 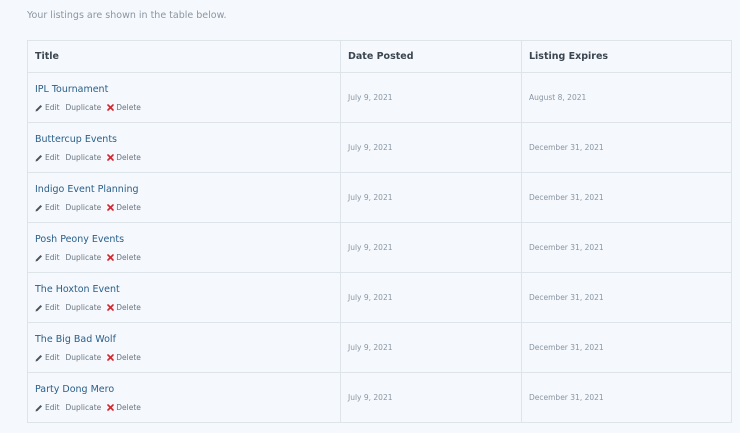 What do you see at coordinates (184, 247) in the screenshot?
I see `title-cell: Posh Peony Events Edit Duplicate Delete` at bounding box center [184, 247].